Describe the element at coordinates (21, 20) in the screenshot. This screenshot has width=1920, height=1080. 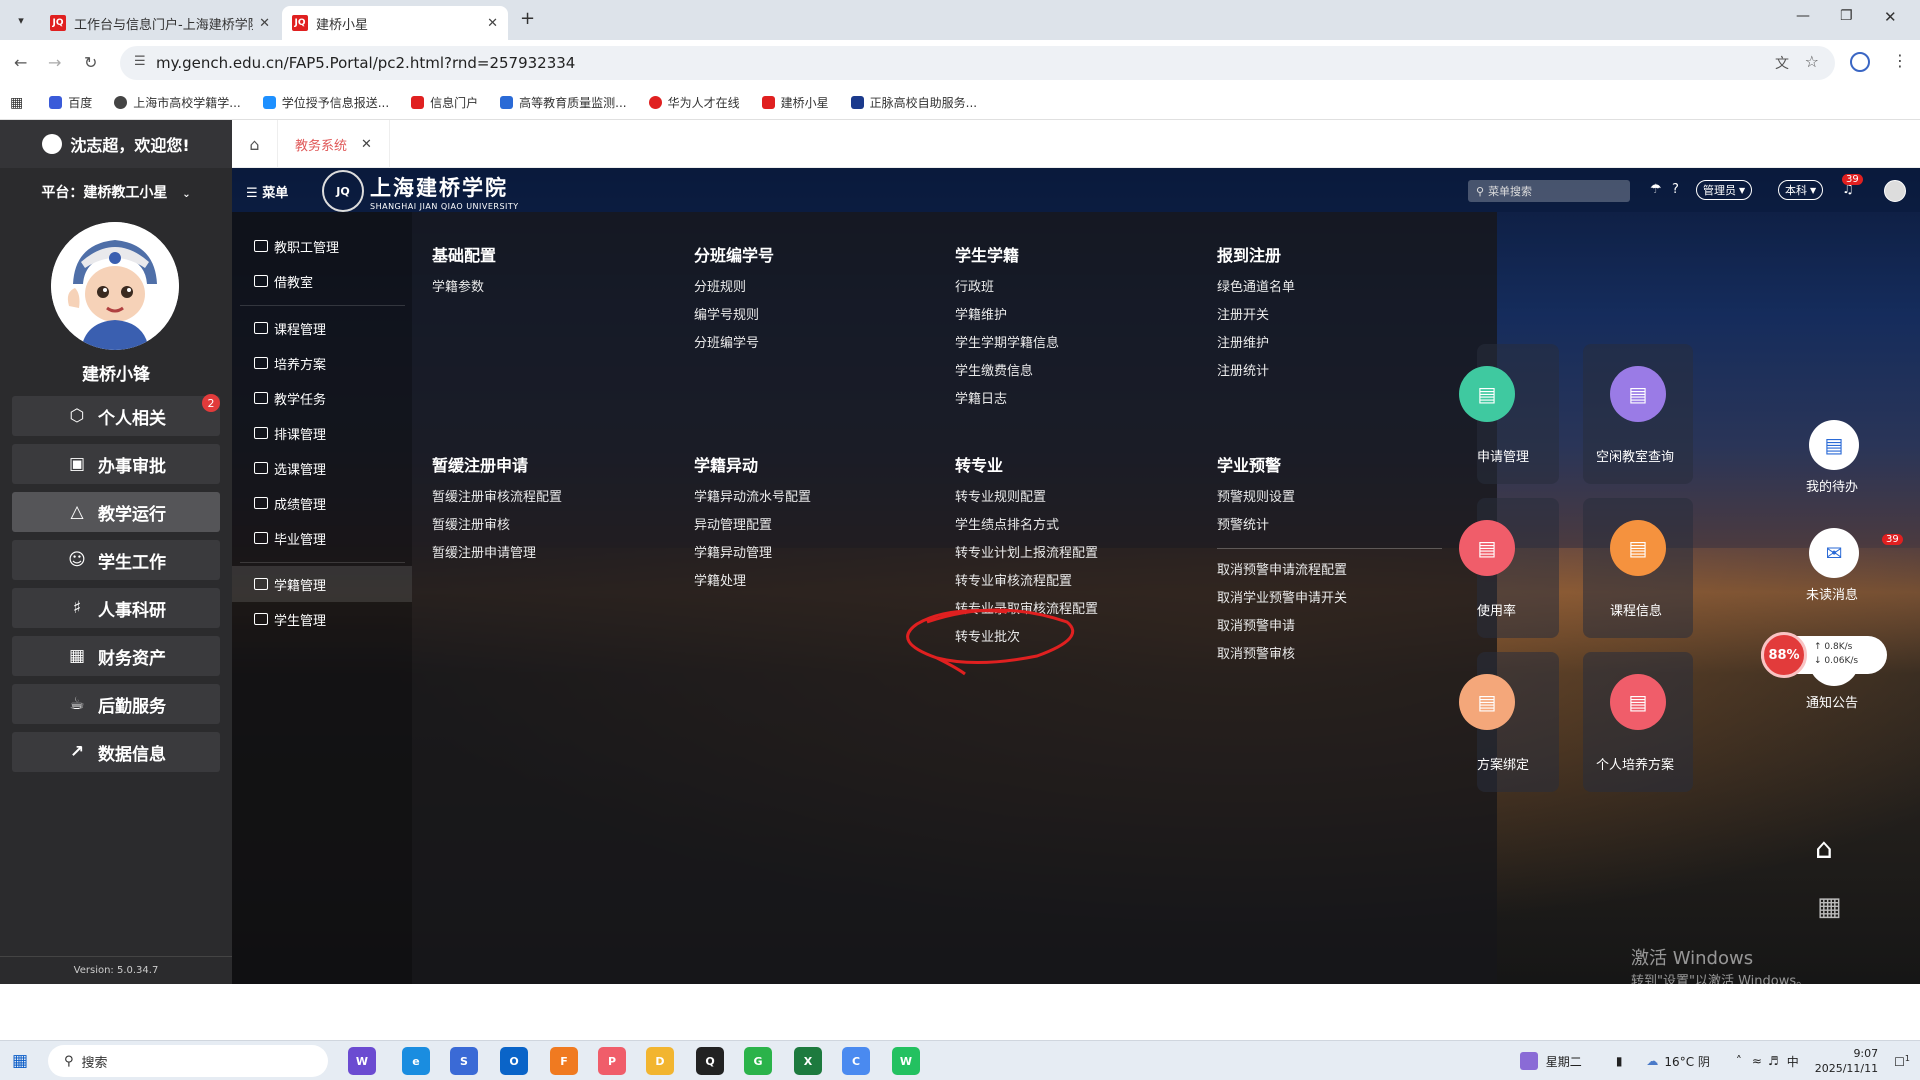
I see `tab-list-dropdown-icon: ▾` at that location.